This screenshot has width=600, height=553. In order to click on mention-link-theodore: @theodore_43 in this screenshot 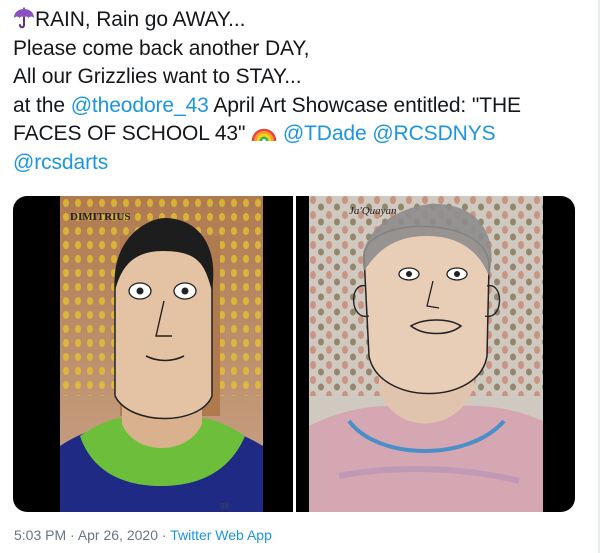, I will do `click(140, 105)`.